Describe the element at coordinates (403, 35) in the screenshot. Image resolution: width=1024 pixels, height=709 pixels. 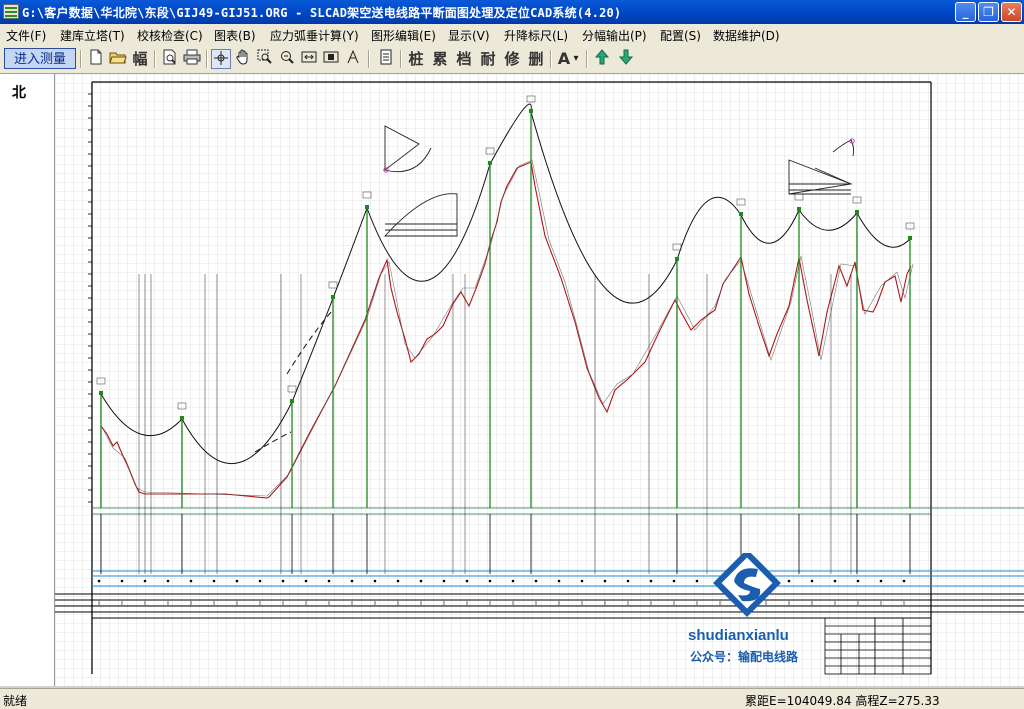
I see `menu-edit-graphics: 图形编辑(E)` at that location.